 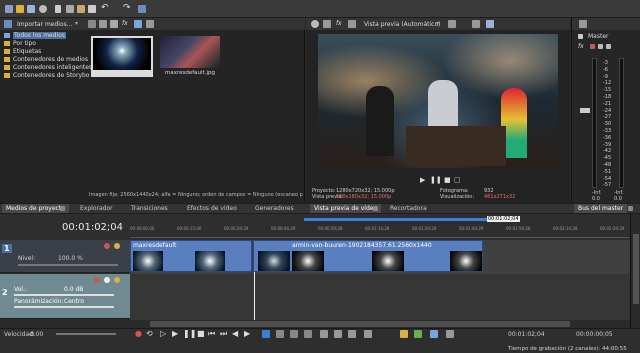 I want to click on volume-slider, so click(x=64, y=295).